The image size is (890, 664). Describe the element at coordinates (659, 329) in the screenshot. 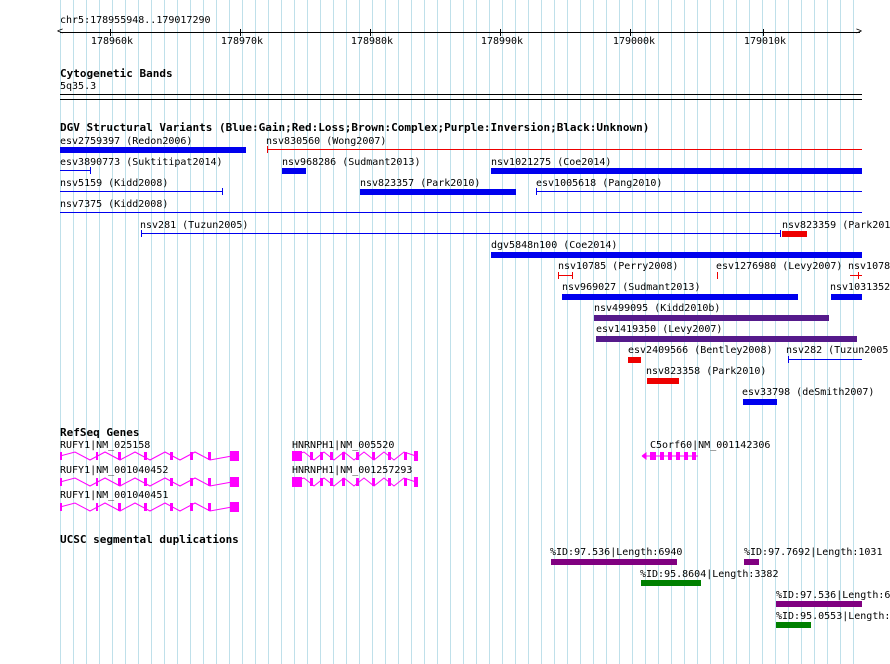

I see `feature-label: esv1419350 (Levy2007)` at that location.